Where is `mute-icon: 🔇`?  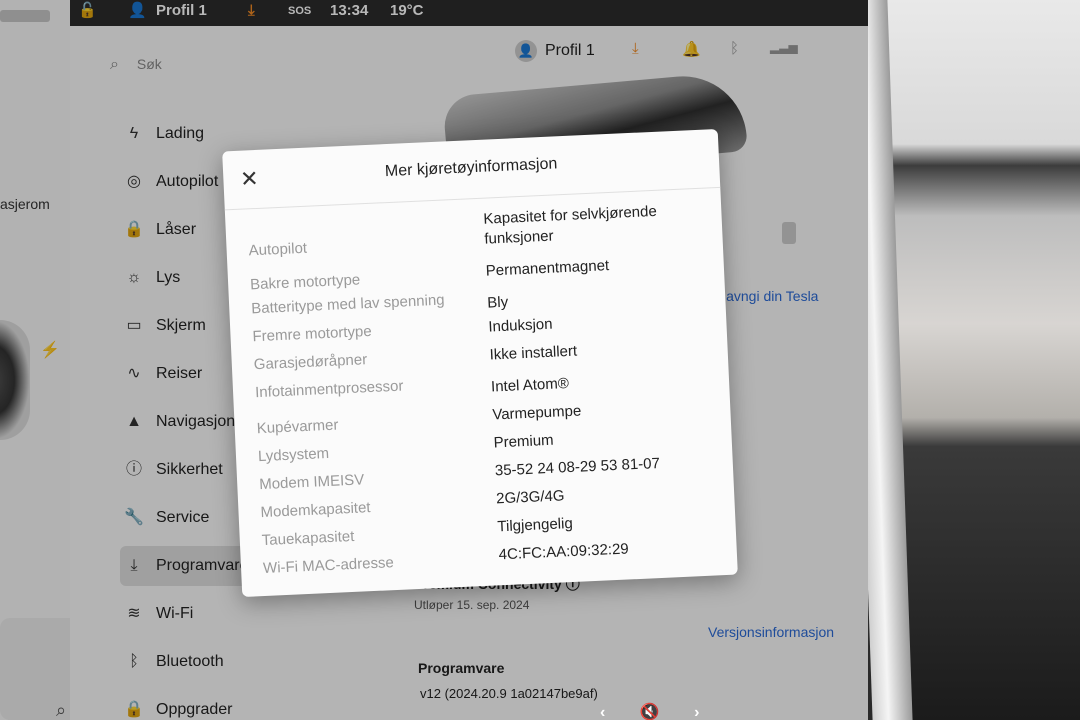
mute-icon: 🔇 is located at coordinates (650, 712).